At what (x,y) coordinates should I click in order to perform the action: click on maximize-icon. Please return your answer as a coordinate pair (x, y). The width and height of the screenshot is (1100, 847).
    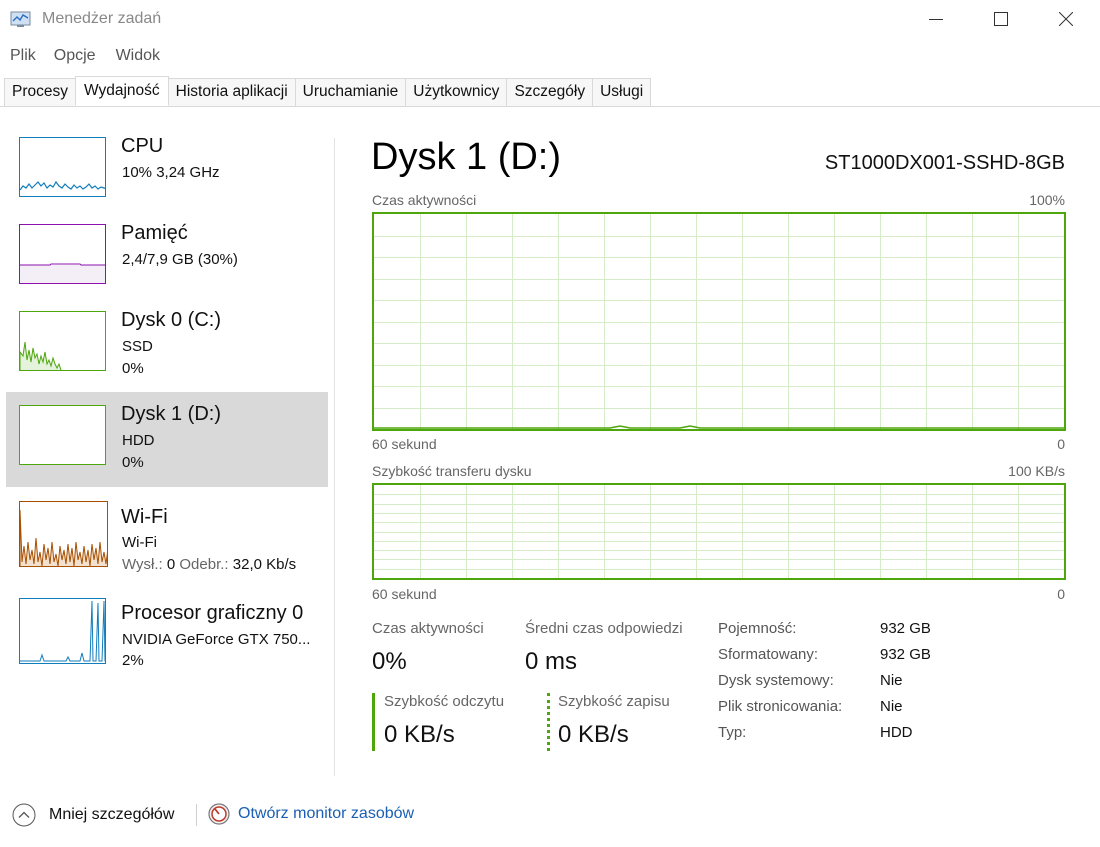
    Looking at the image, I should click on (1001, 19).